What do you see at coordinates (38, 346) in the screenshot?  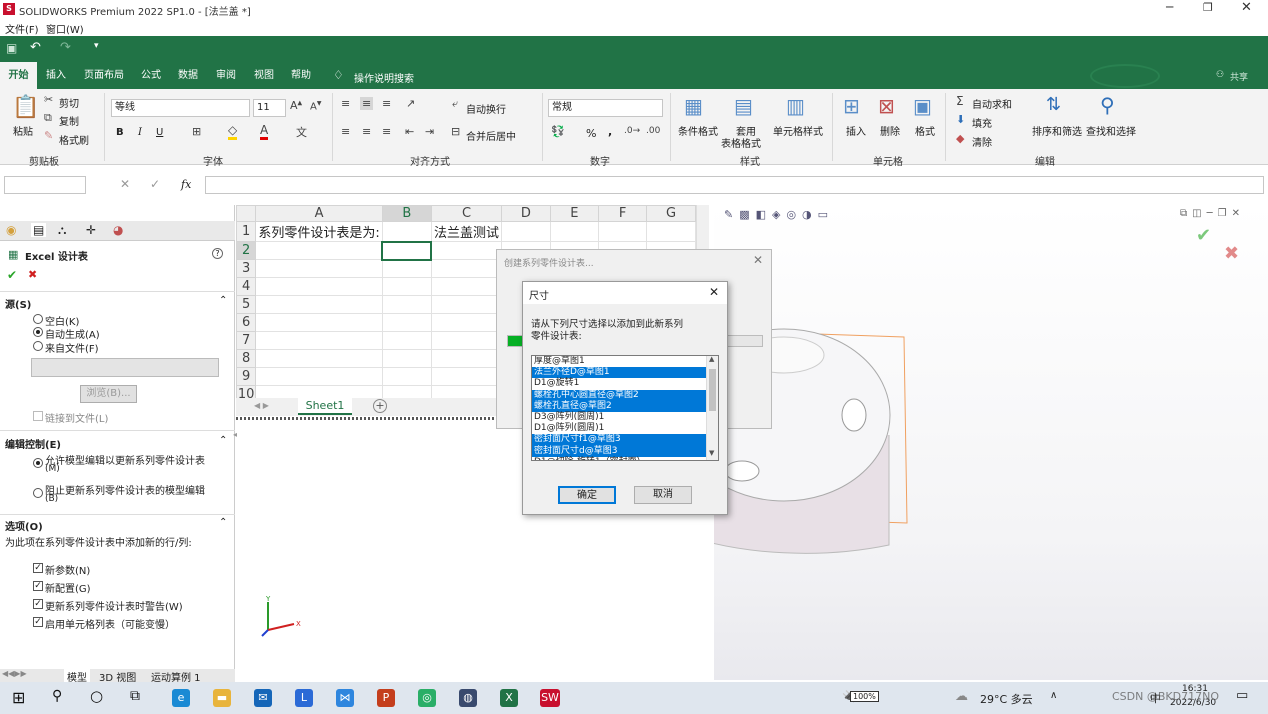 I see `radio-from-file` at bounding box center [38, 346].